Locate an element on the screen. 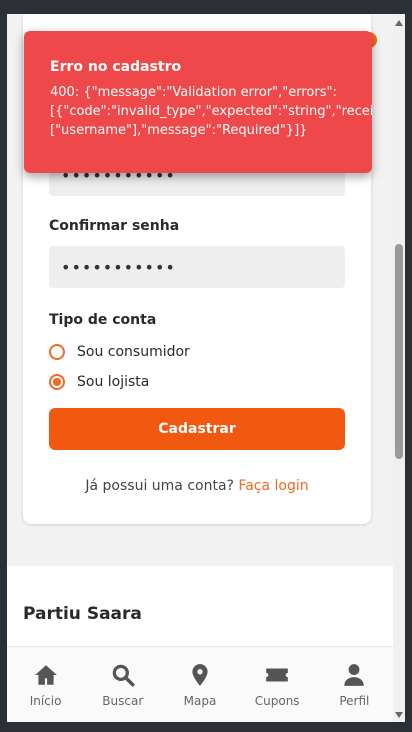 This screenshot has width=412, height=732. radio-consumer: Sou consumidor is located at coordinates (119, 352).